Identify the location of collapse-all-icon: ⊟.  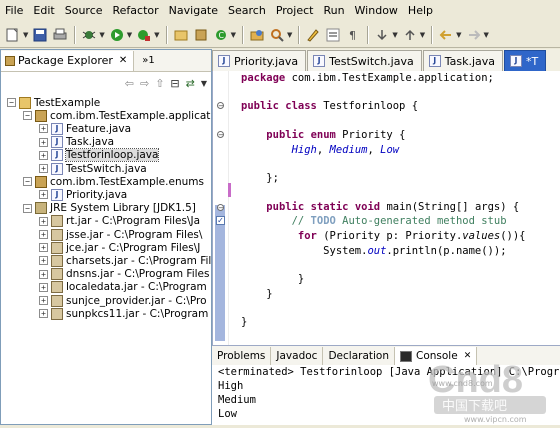
(174, 83).